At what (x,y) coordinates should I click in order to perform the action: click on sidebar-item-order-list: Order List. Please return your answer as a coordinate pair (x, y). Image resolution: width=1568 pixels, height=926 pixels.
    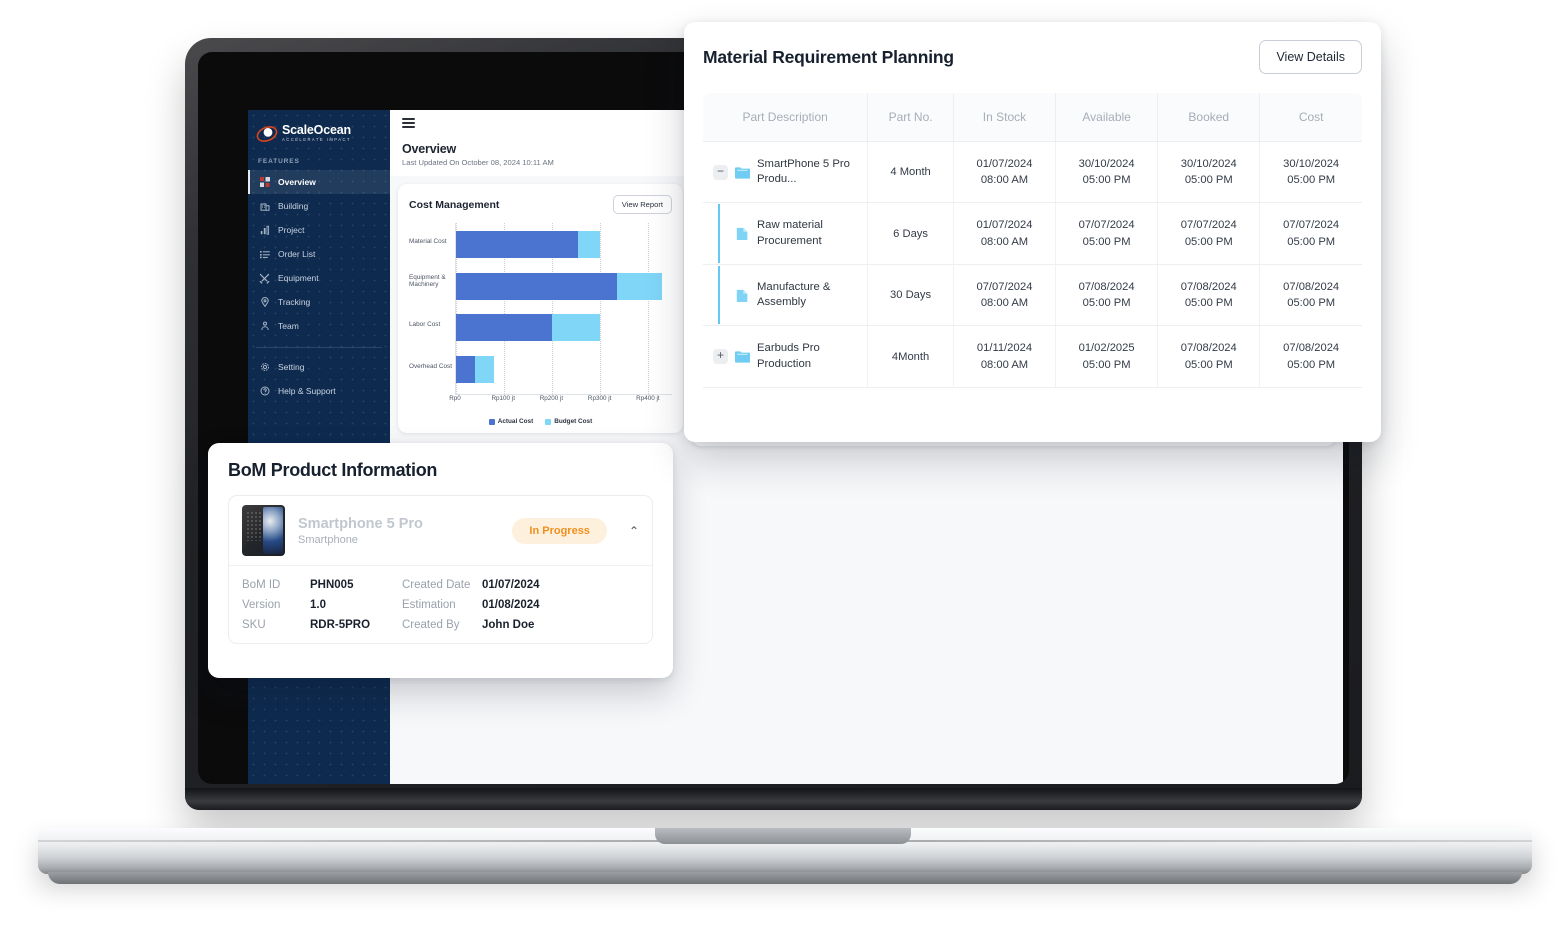
    Looking at the image, I should click on (319, 254).